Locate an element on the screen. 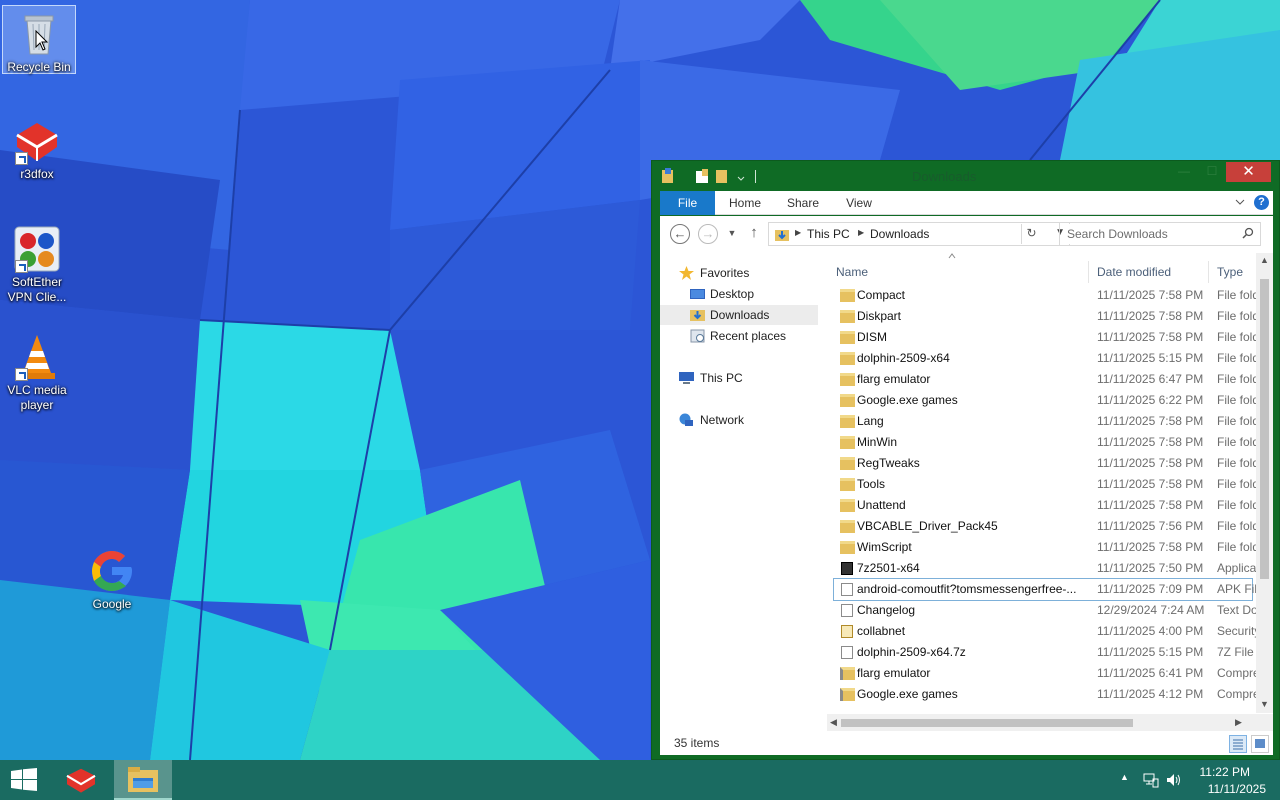 This screenshot has height=800, width=1280. nav-favorites: Favorites is located at coordinates (739, 273).